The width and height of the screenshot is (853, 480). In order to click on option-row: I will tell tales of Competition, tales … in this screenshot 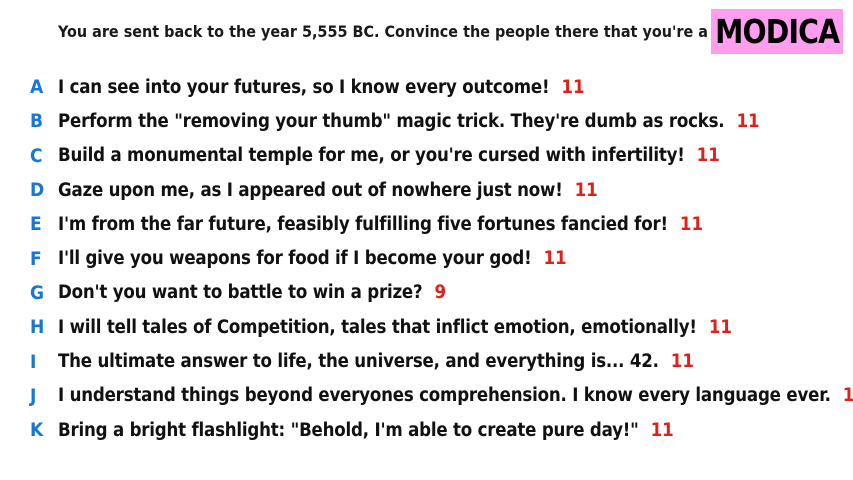, I will do `click(395, 327)`.